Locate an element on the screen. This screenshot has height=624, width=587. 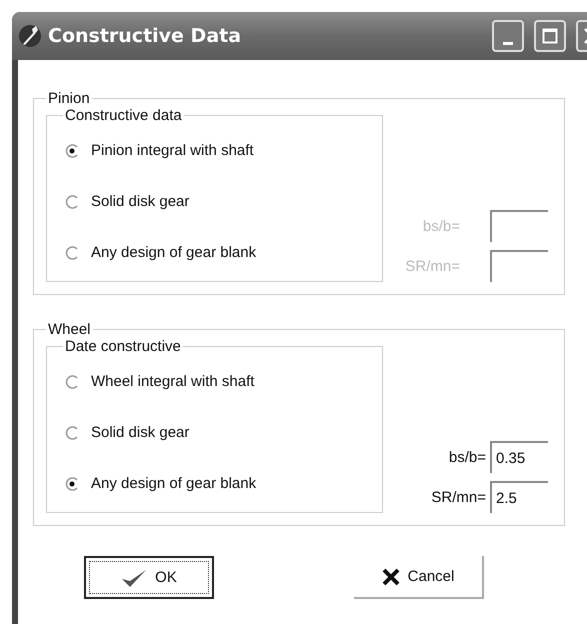
cross-icon is located at coordinates (391, 577).